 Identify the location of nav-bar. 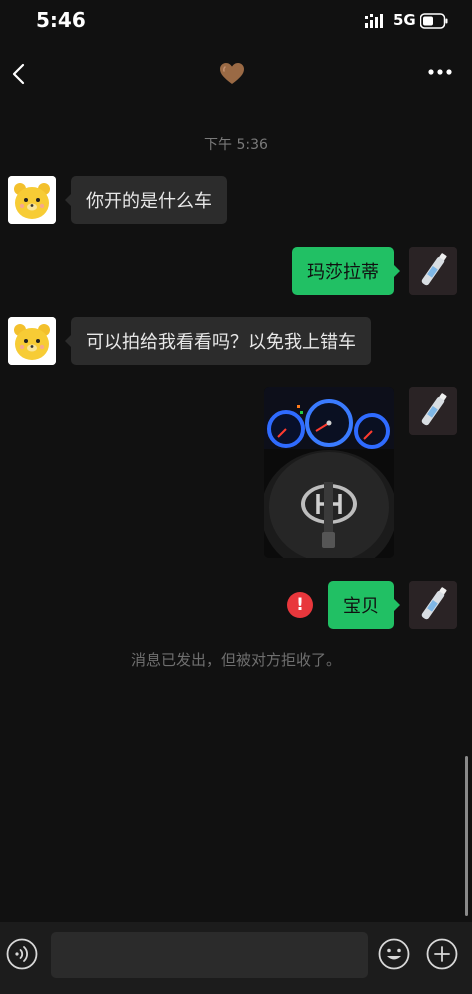
(236, 74).